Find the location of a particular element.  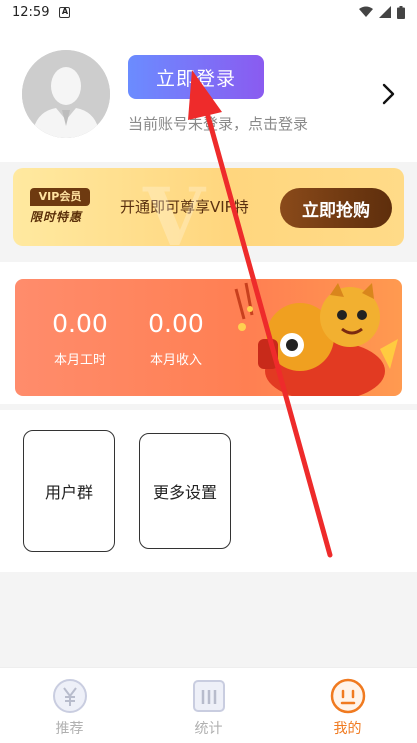

vip-badge-title: VIP会员 is located at coordinates (60, 197).